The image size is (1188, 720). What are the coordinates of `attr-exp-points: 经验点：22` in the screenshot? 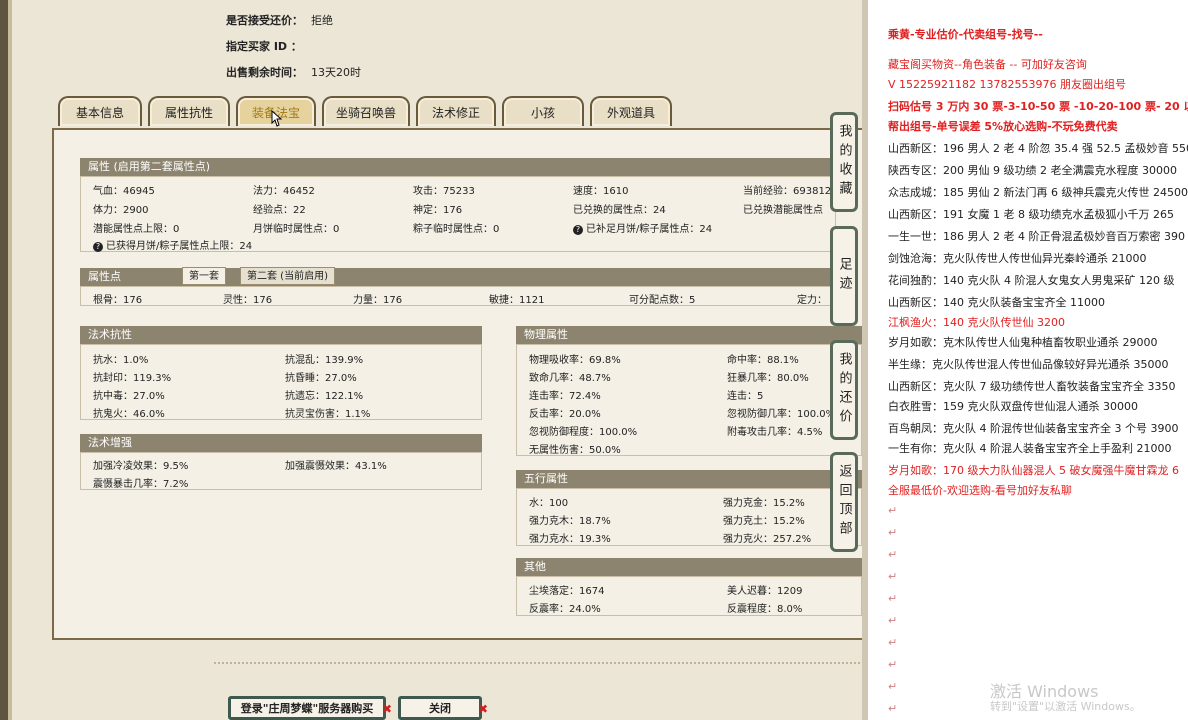 It's located at (279, 210).